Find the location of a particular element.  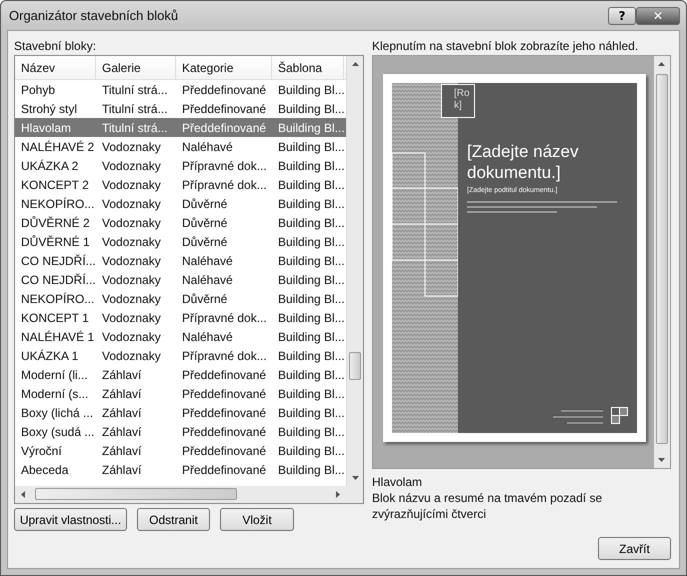

preview-scrollbar is located at coordinates (662, 262).